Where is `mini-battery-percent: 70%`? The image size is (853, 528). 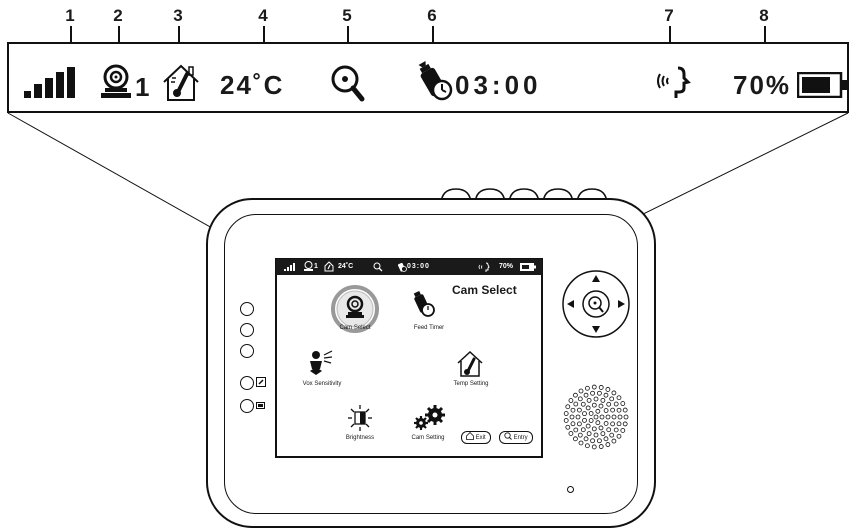 mini-battery-percent: 70% is located at coordinates (506, 266).